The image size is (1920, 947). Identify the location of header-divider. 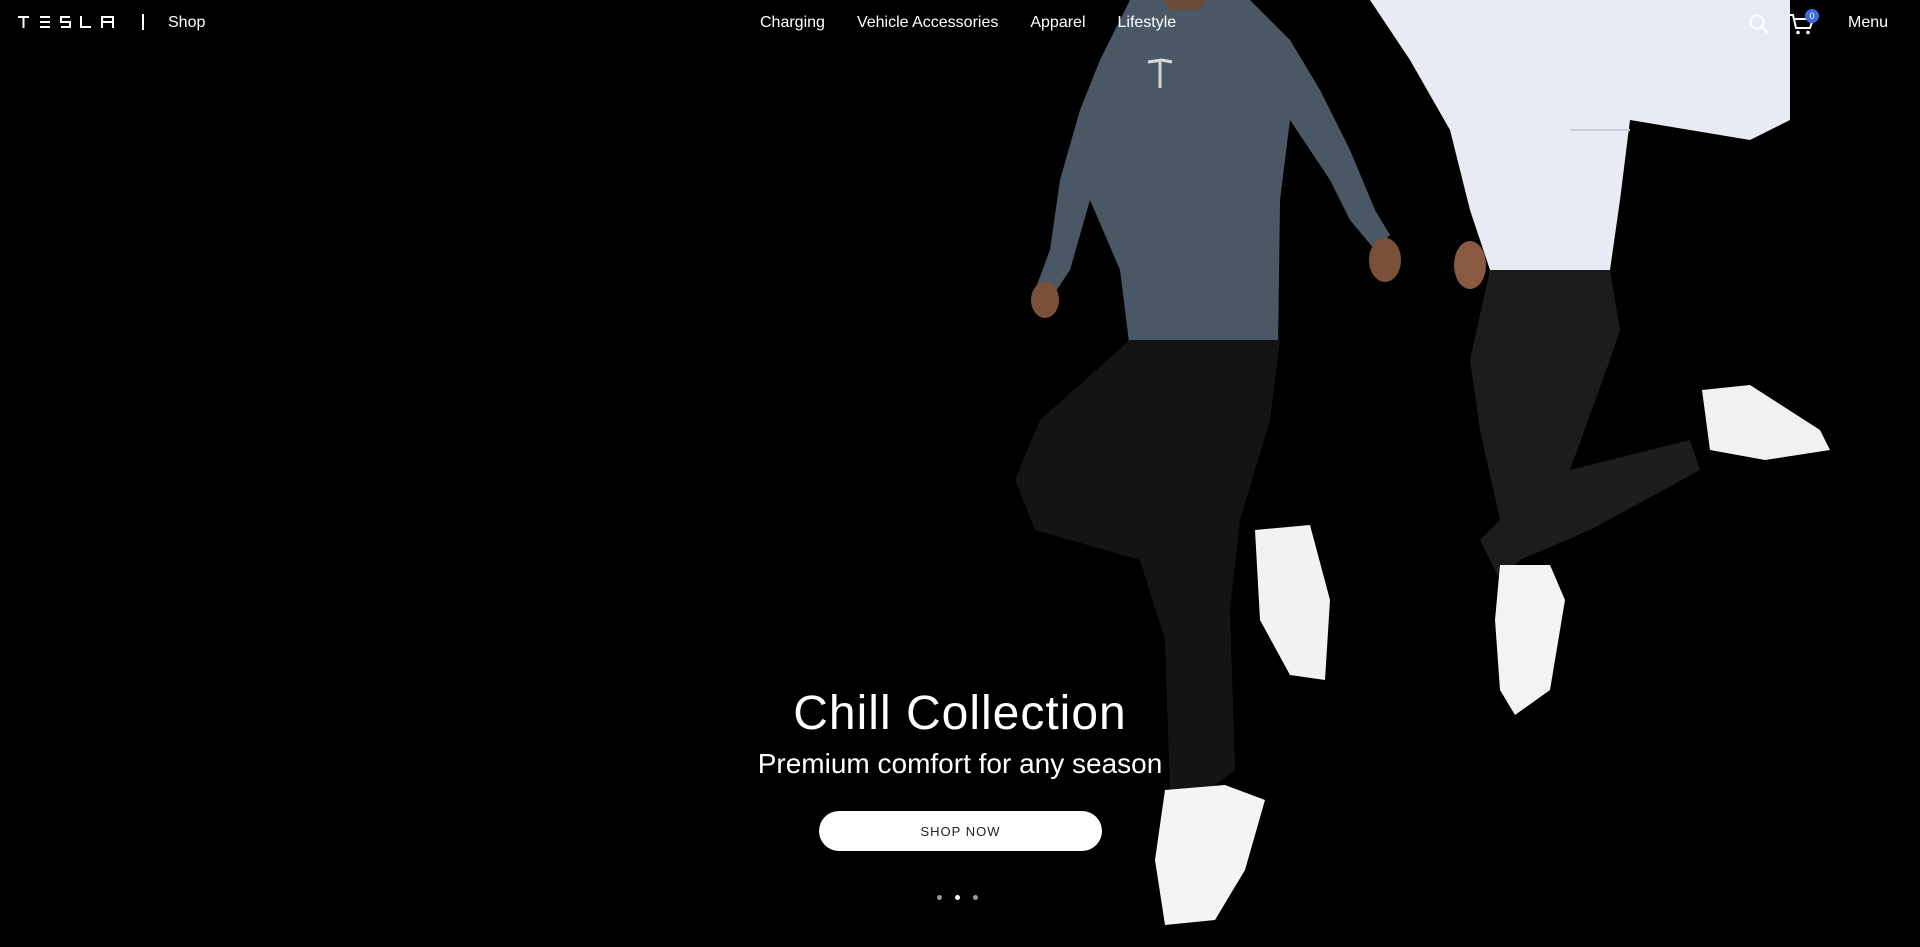
(143, 22).